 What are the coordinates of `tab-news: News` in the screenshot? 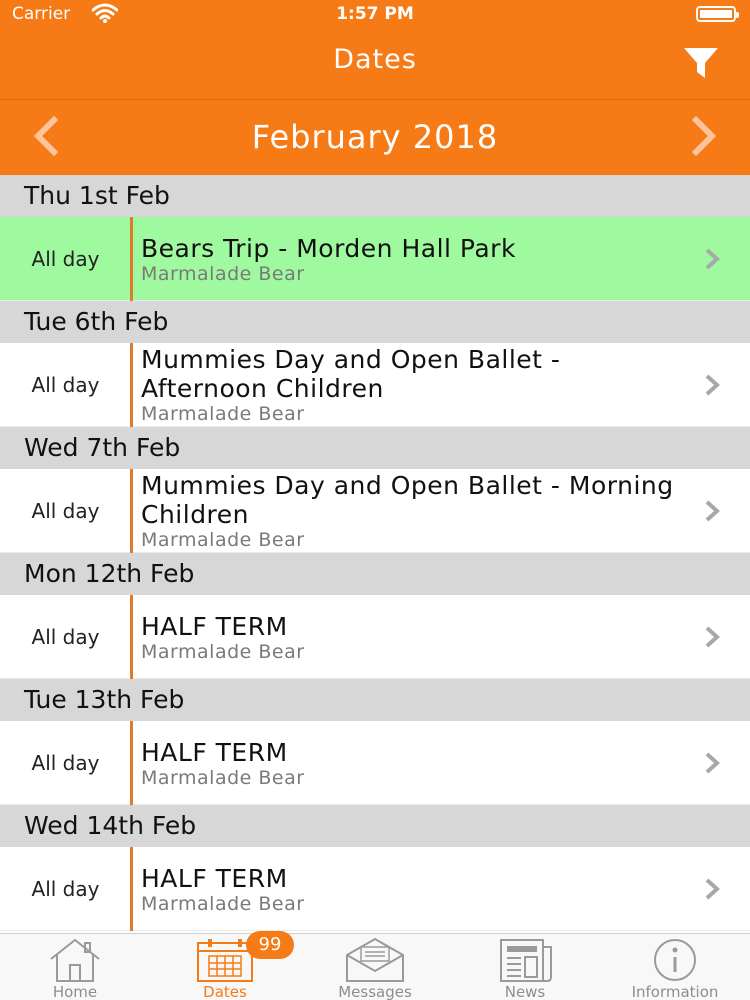 It's located at (525, 967).